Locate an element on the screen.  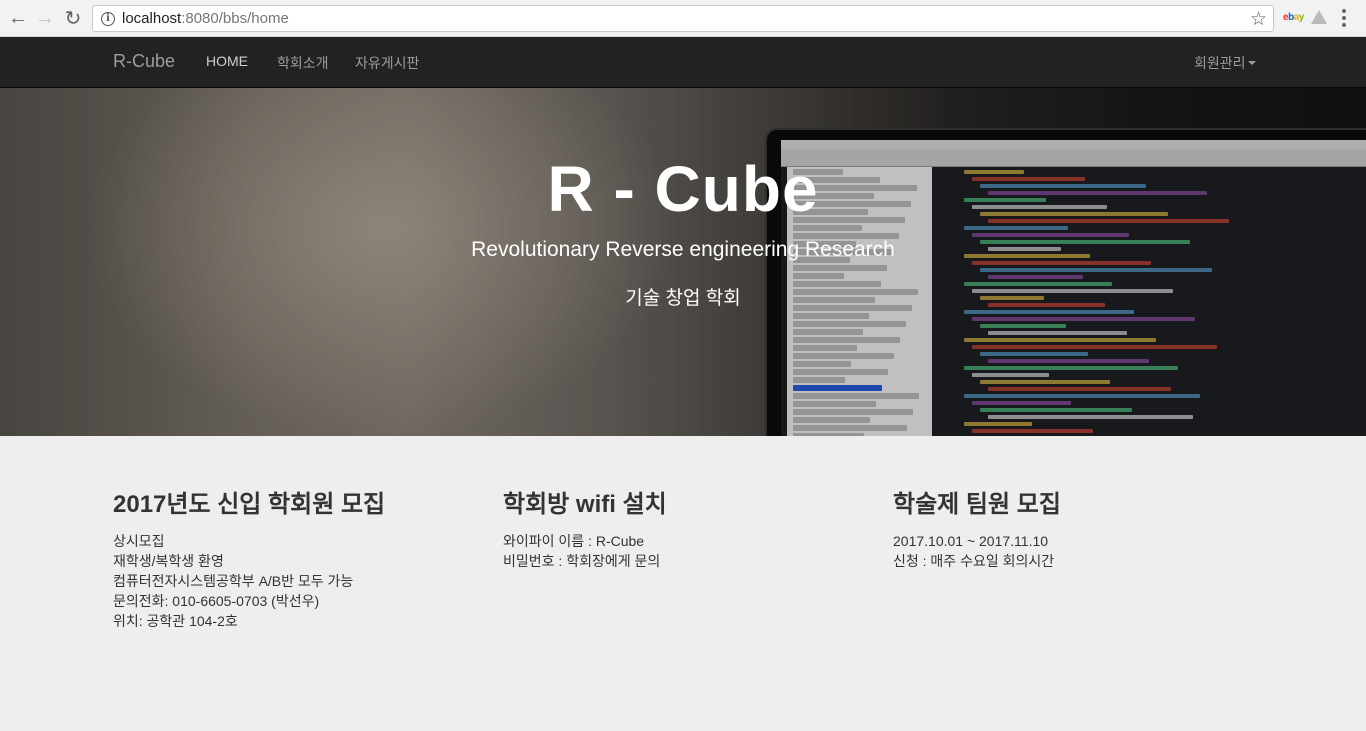
column-line: 컴퓨터전자시스템공학부 A/B반 모두 가능 is located at coordinates (233, 581).